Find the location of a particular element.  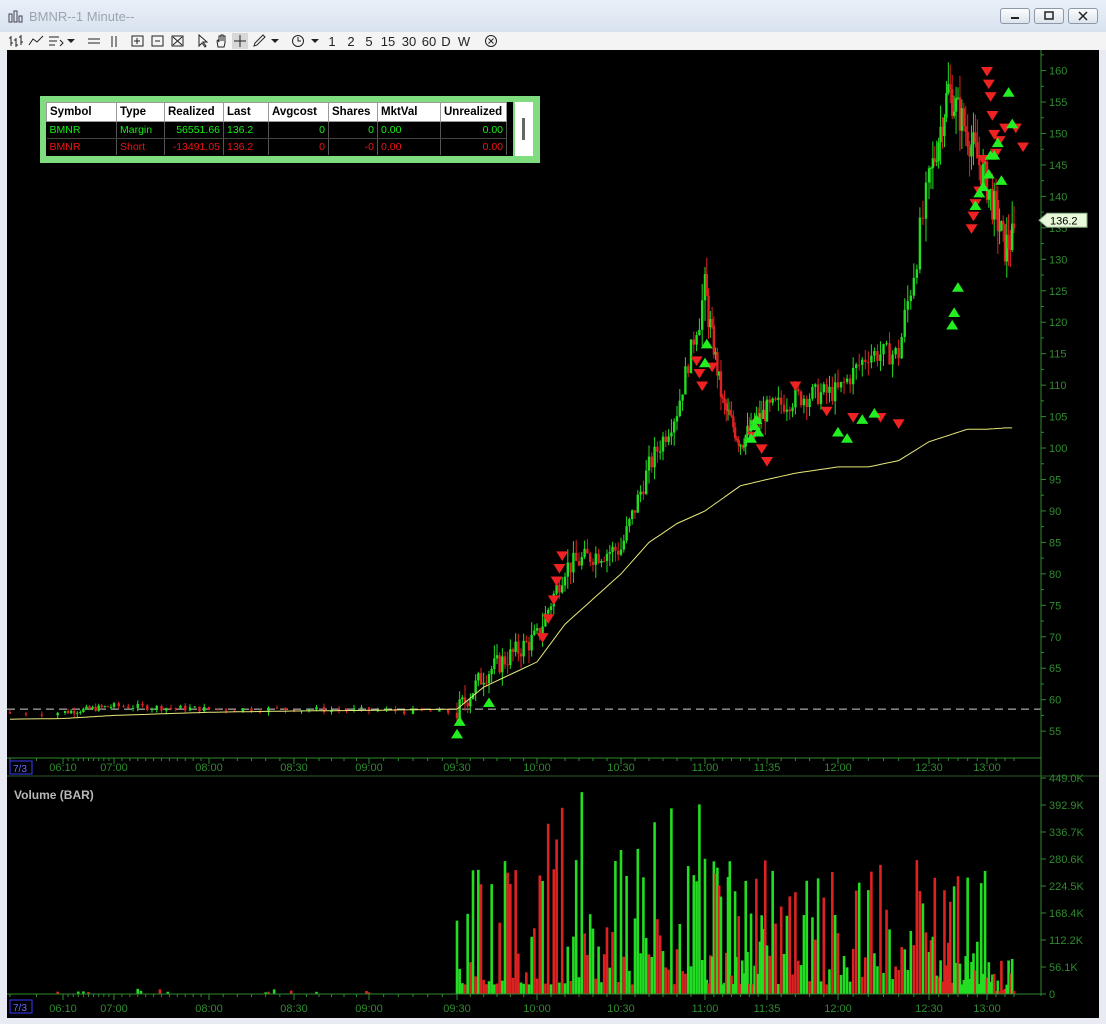

cell-avgcost: 0 is located at coordinates (298, 146).